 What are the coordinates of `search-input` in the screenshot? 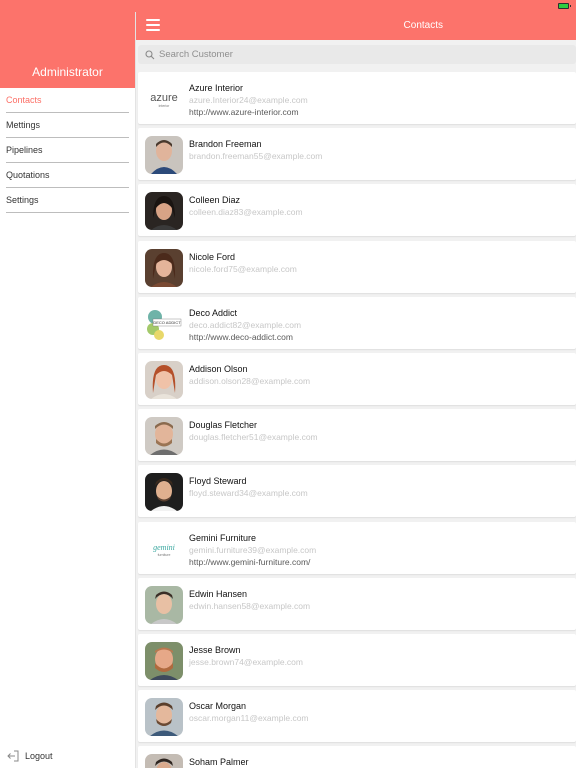 It's located at (359, 54).